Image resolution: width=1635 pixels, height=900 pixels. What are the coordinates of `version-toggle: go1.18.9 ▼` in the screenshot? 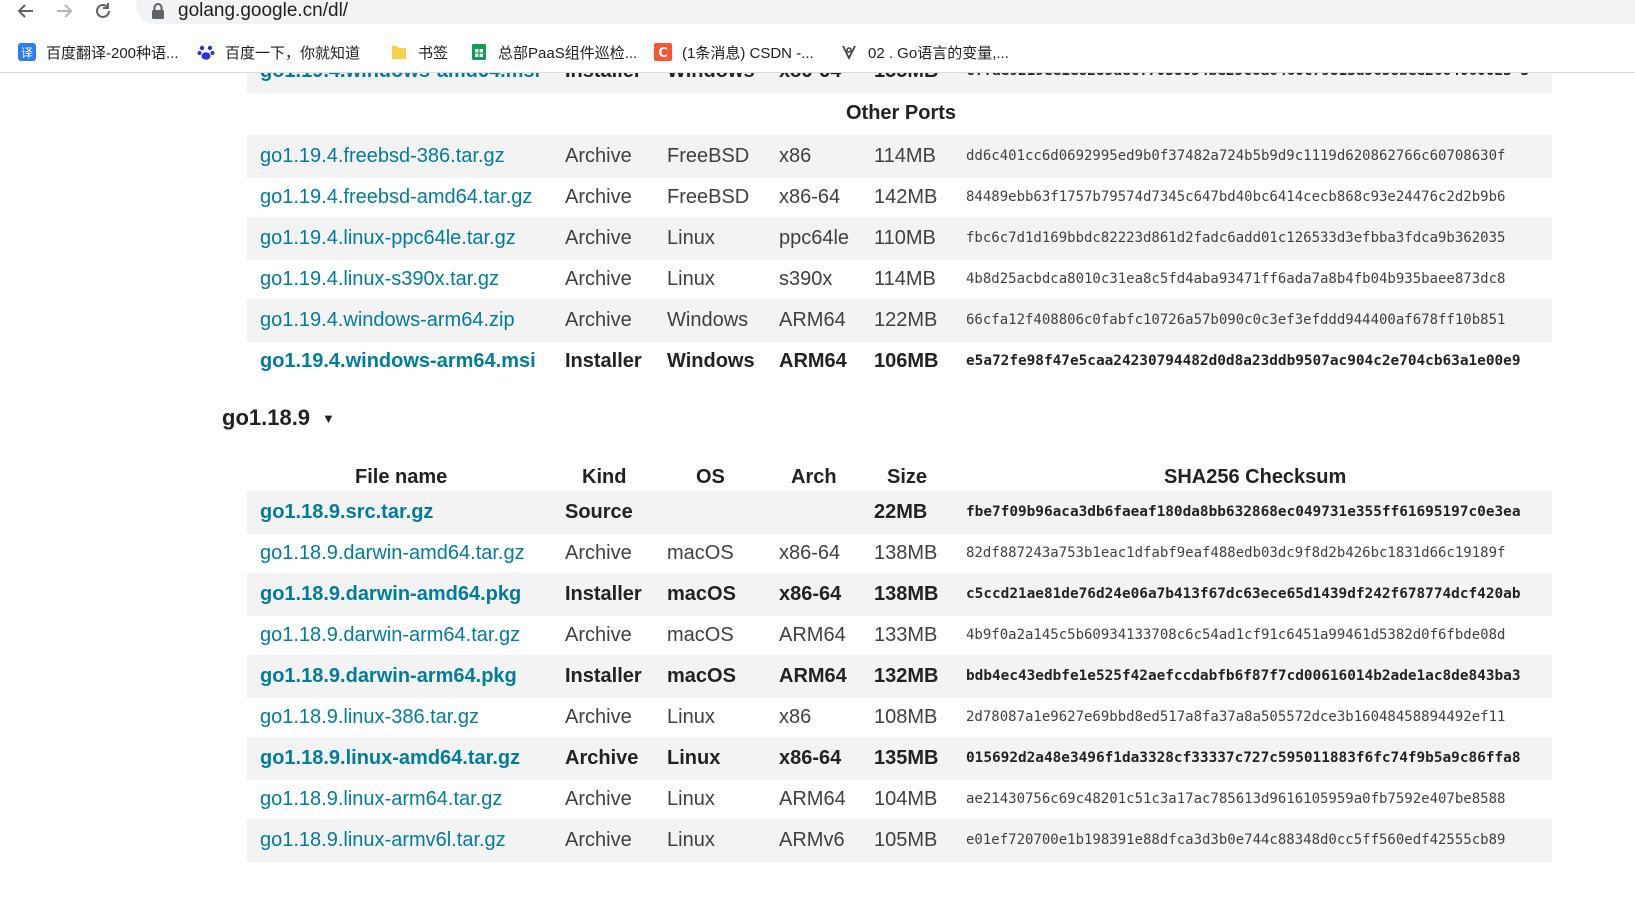 It's located at (278, 418).